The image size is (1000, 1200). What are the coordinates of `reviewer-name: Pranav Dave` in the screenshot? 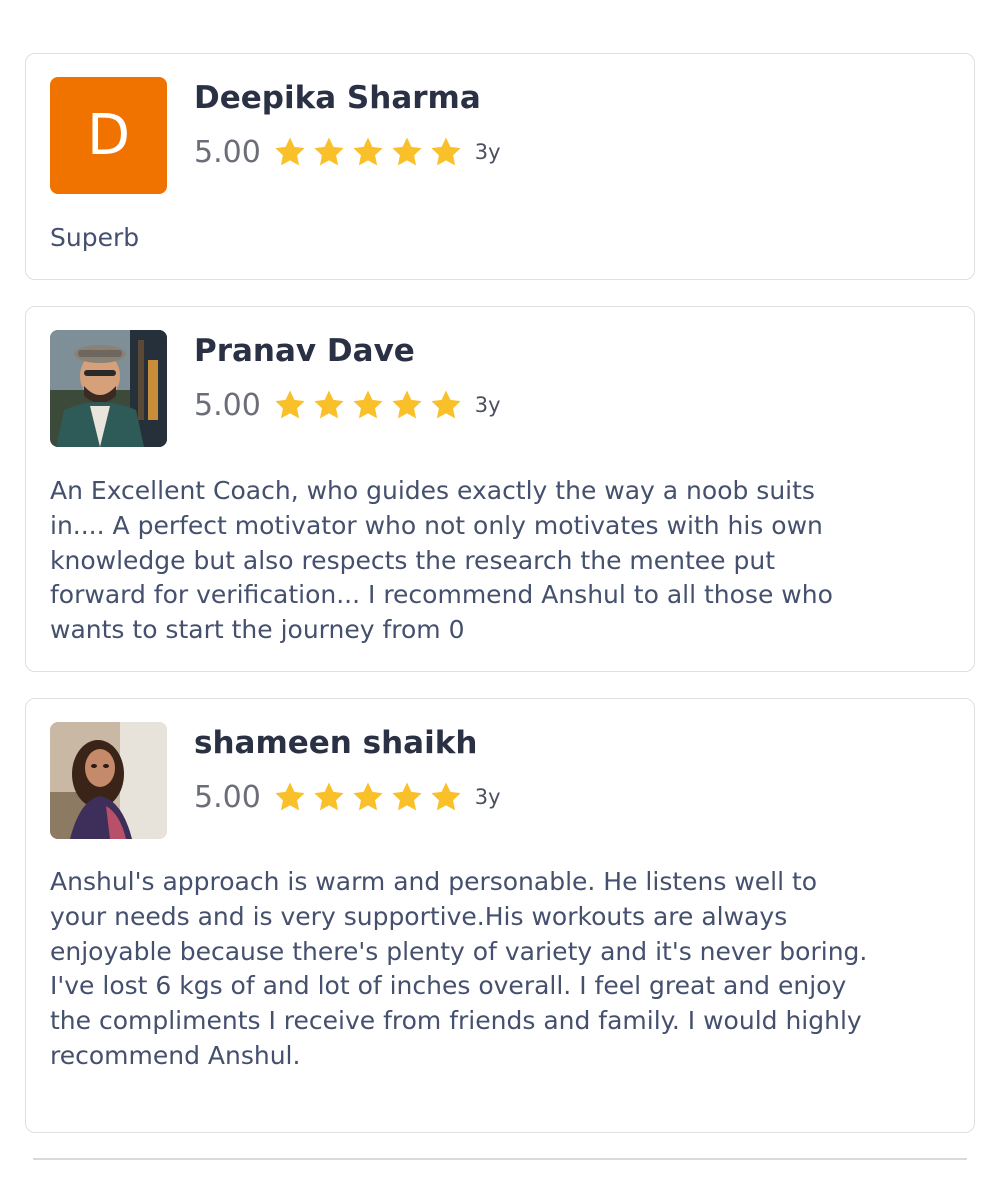 It's located at (304, 351).